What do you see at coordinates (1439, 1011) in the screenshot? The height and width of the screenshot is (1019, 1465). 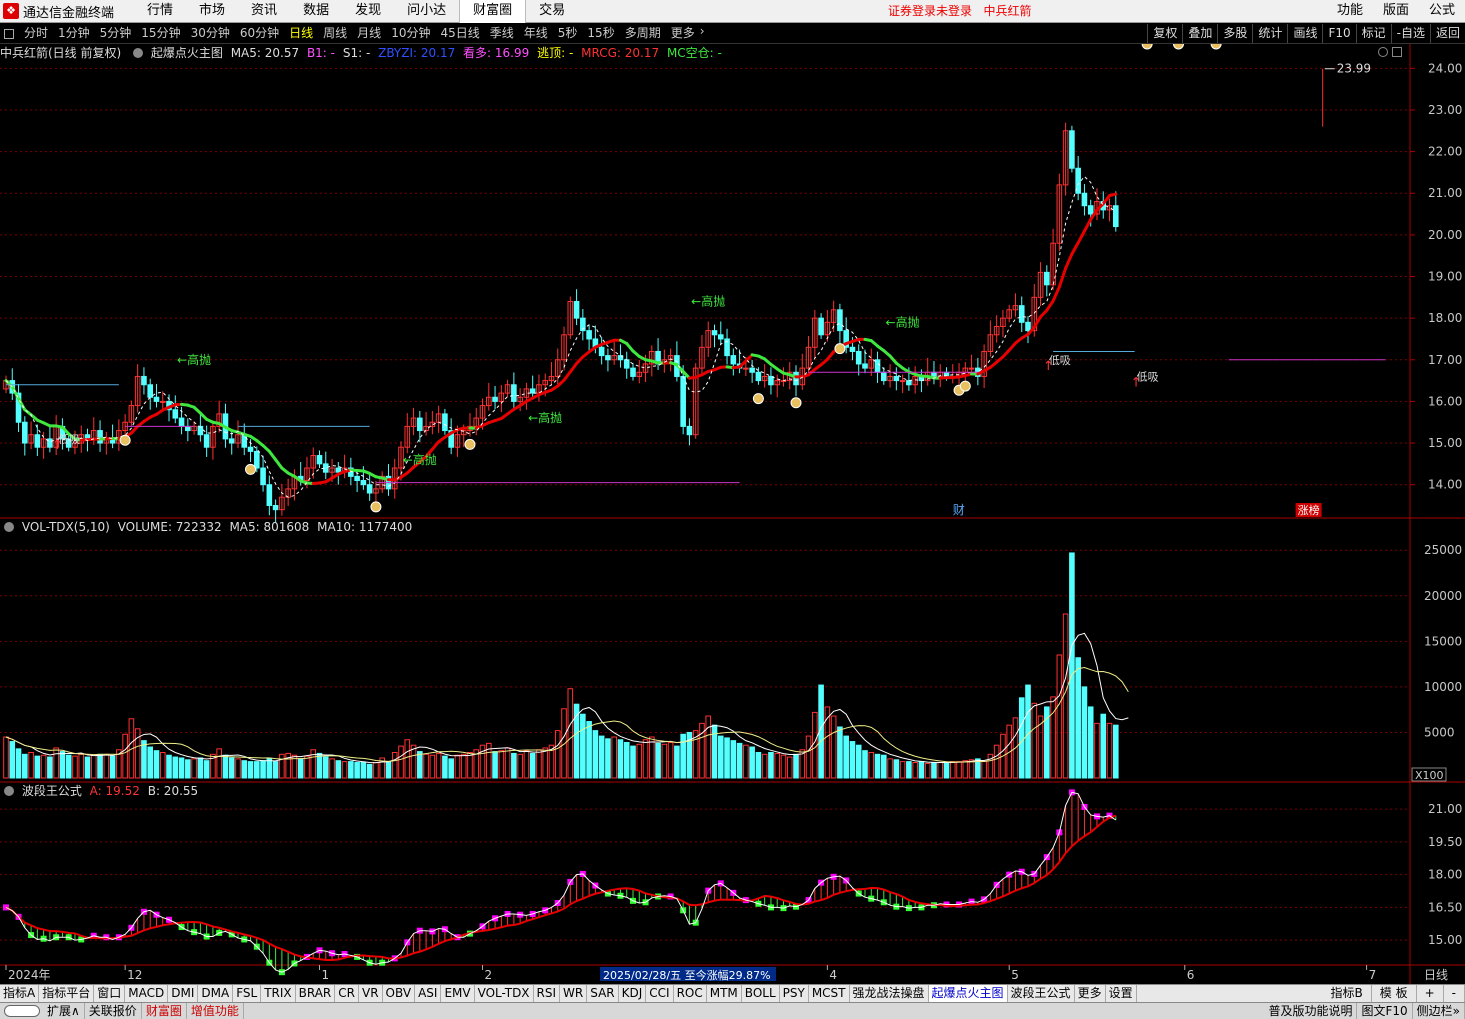 I see `bottom-right-link: 侧边栏»` at bounding box center [1439, 1011].